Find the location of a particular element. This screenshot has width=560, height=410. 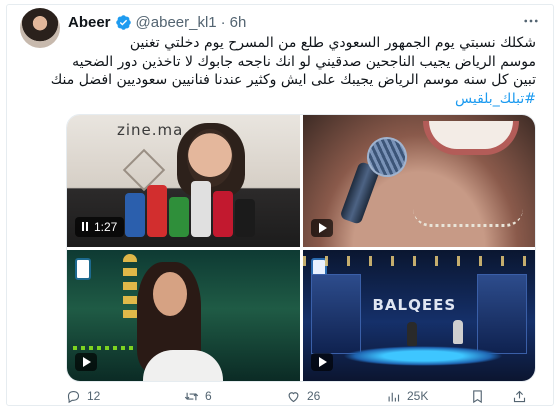

timestamp: 6h is located at coordinates (238, 22).